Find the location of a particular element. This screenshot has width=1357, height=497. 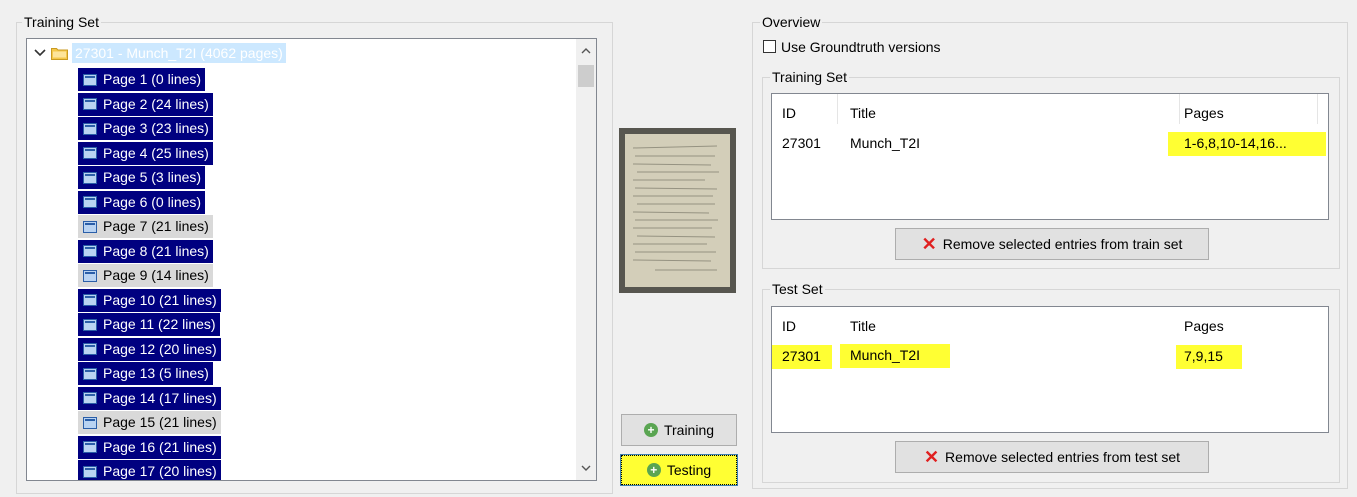

training-button-label: Training is located at coordinates (689, 430).